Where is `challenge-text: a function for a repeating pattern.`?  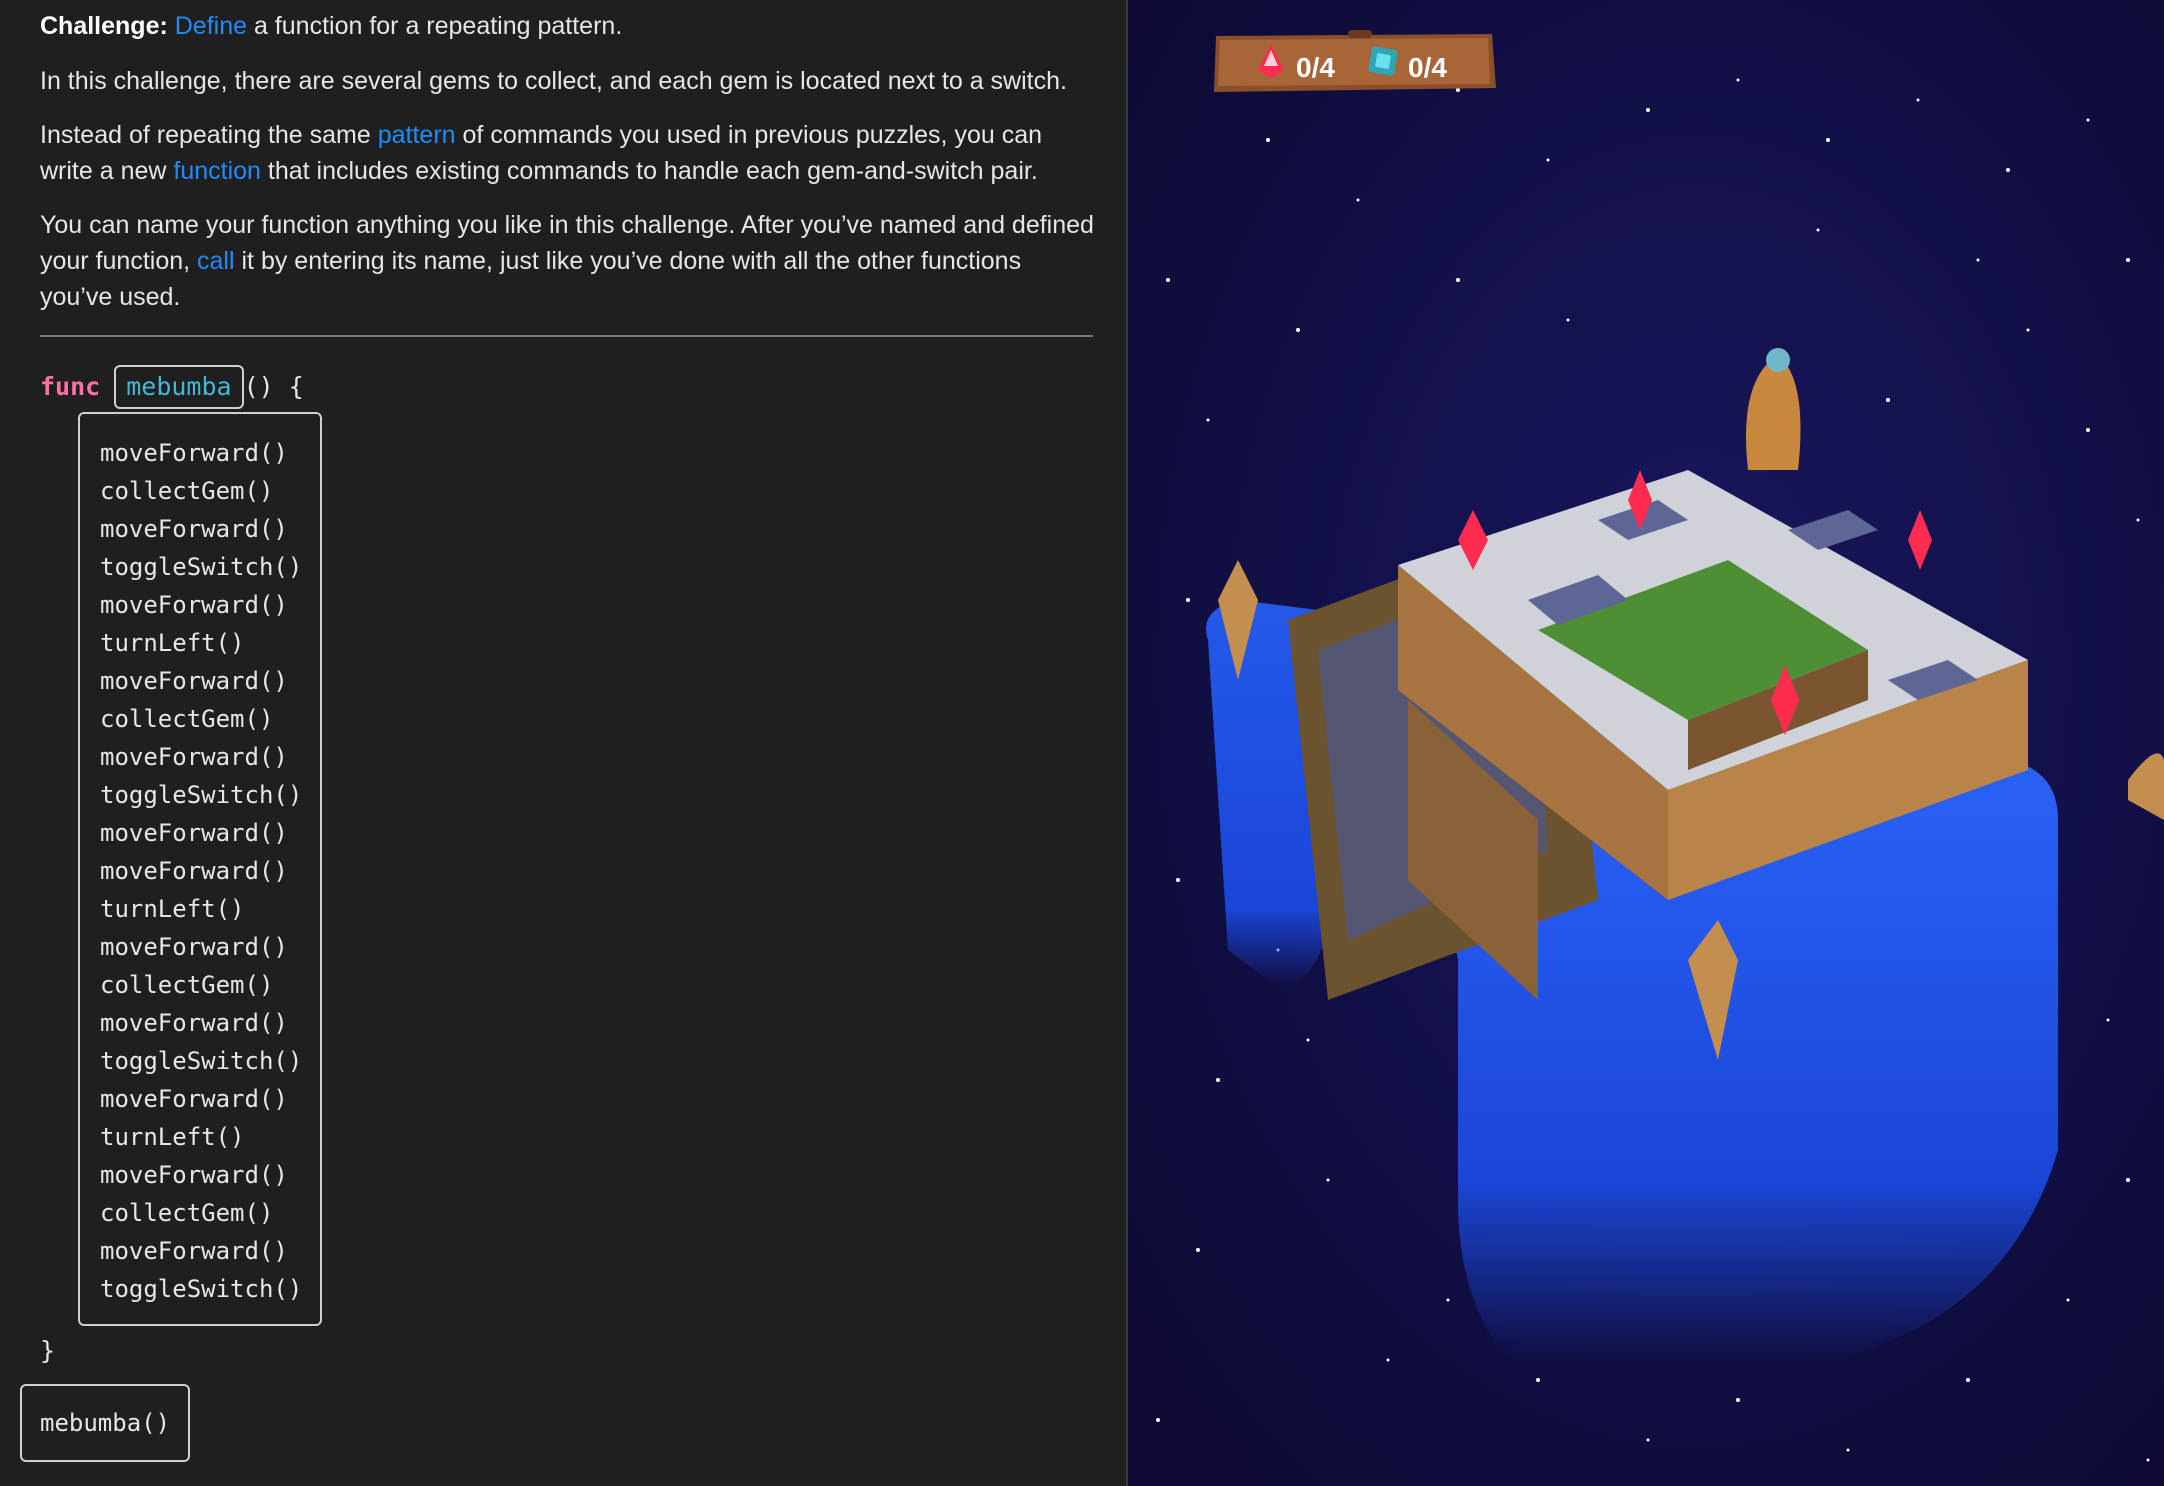 challenge-text: a function for a repeating pattern. is located at coordinates (435, 26).